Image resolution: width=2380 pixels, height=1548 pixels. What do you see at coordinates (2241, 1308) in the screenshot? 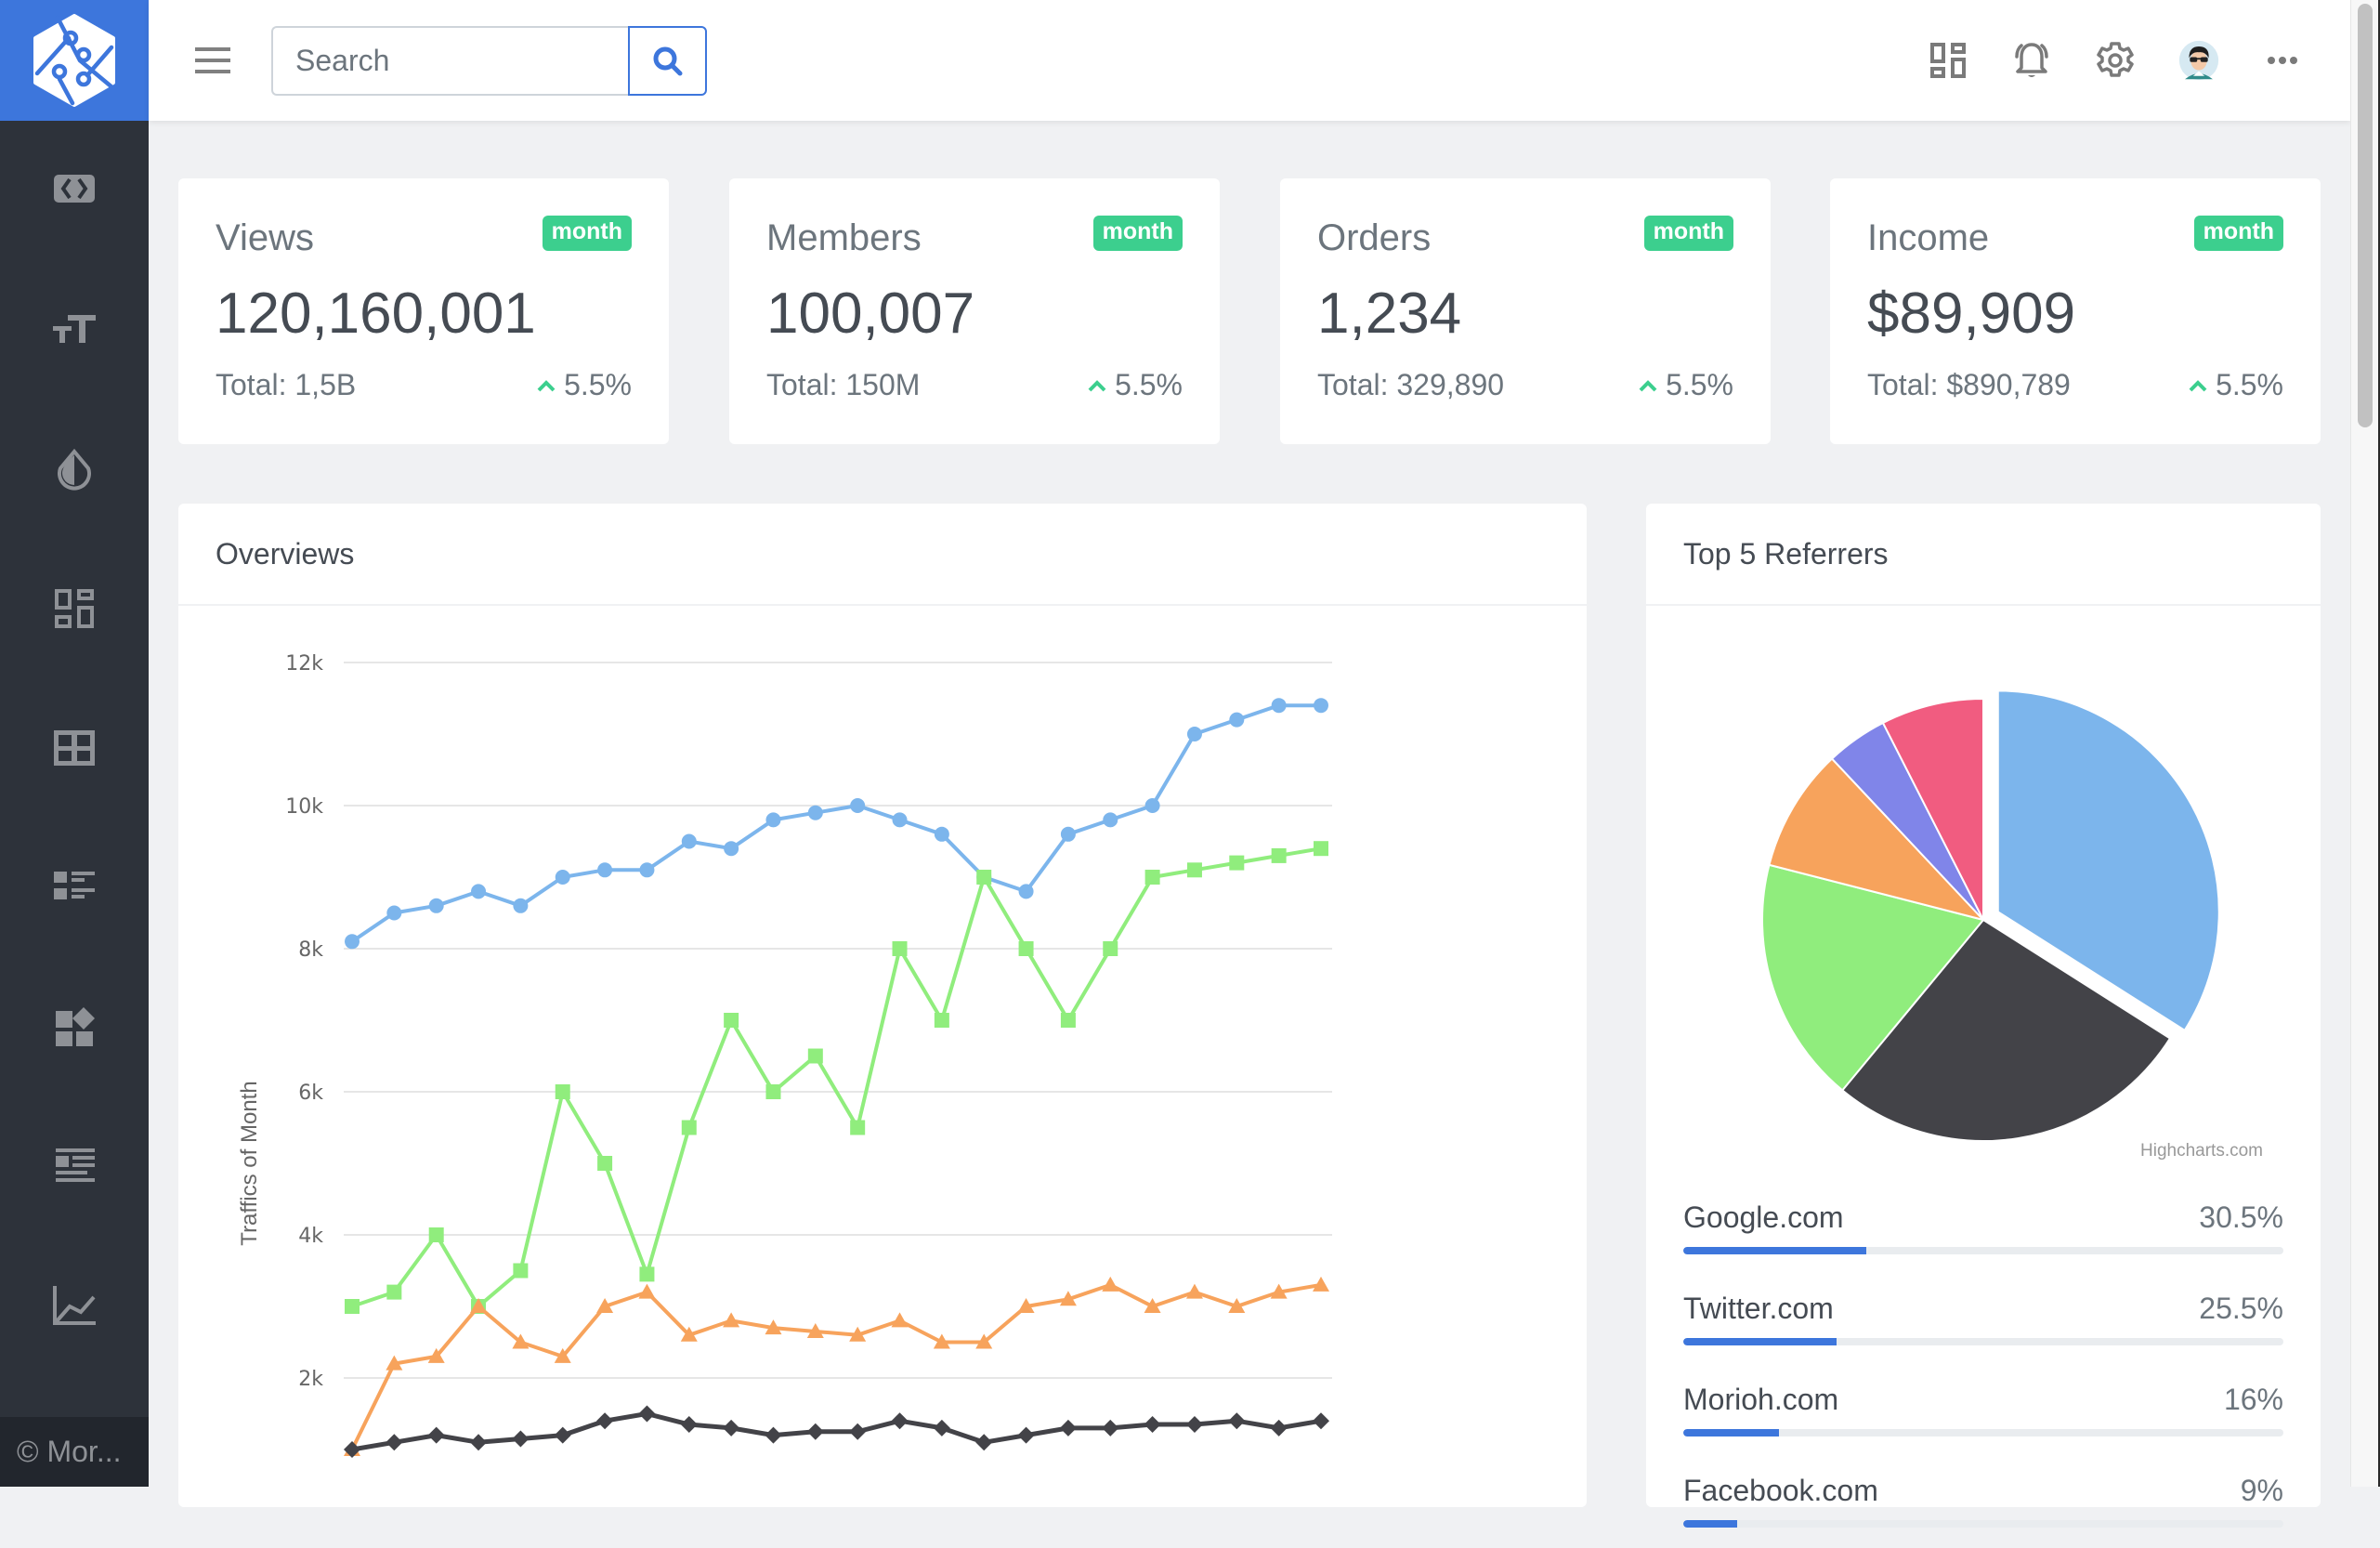
I see `referrer-percent: 25.5%` at bounding box center [2241, 1308].